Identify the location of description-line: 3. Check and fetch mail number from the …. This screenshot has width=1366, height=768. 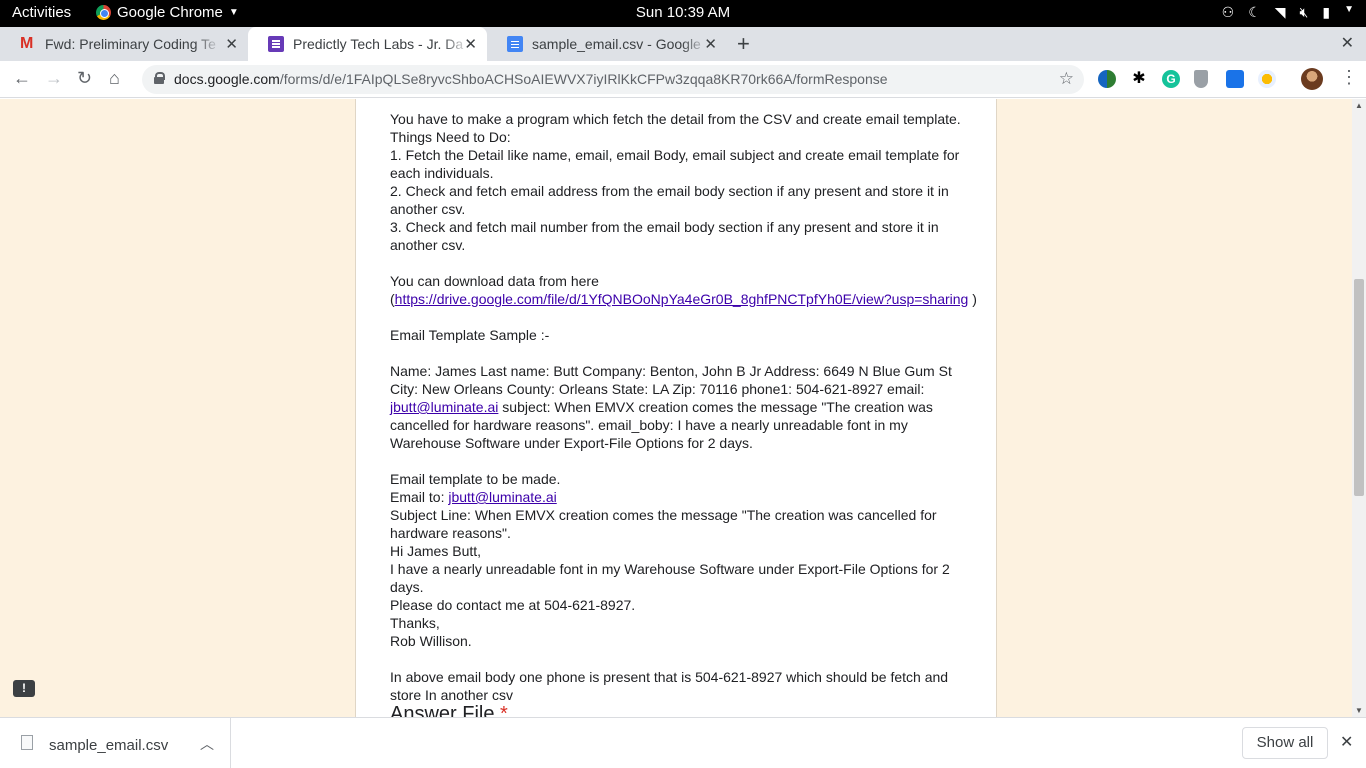
(664, 236).